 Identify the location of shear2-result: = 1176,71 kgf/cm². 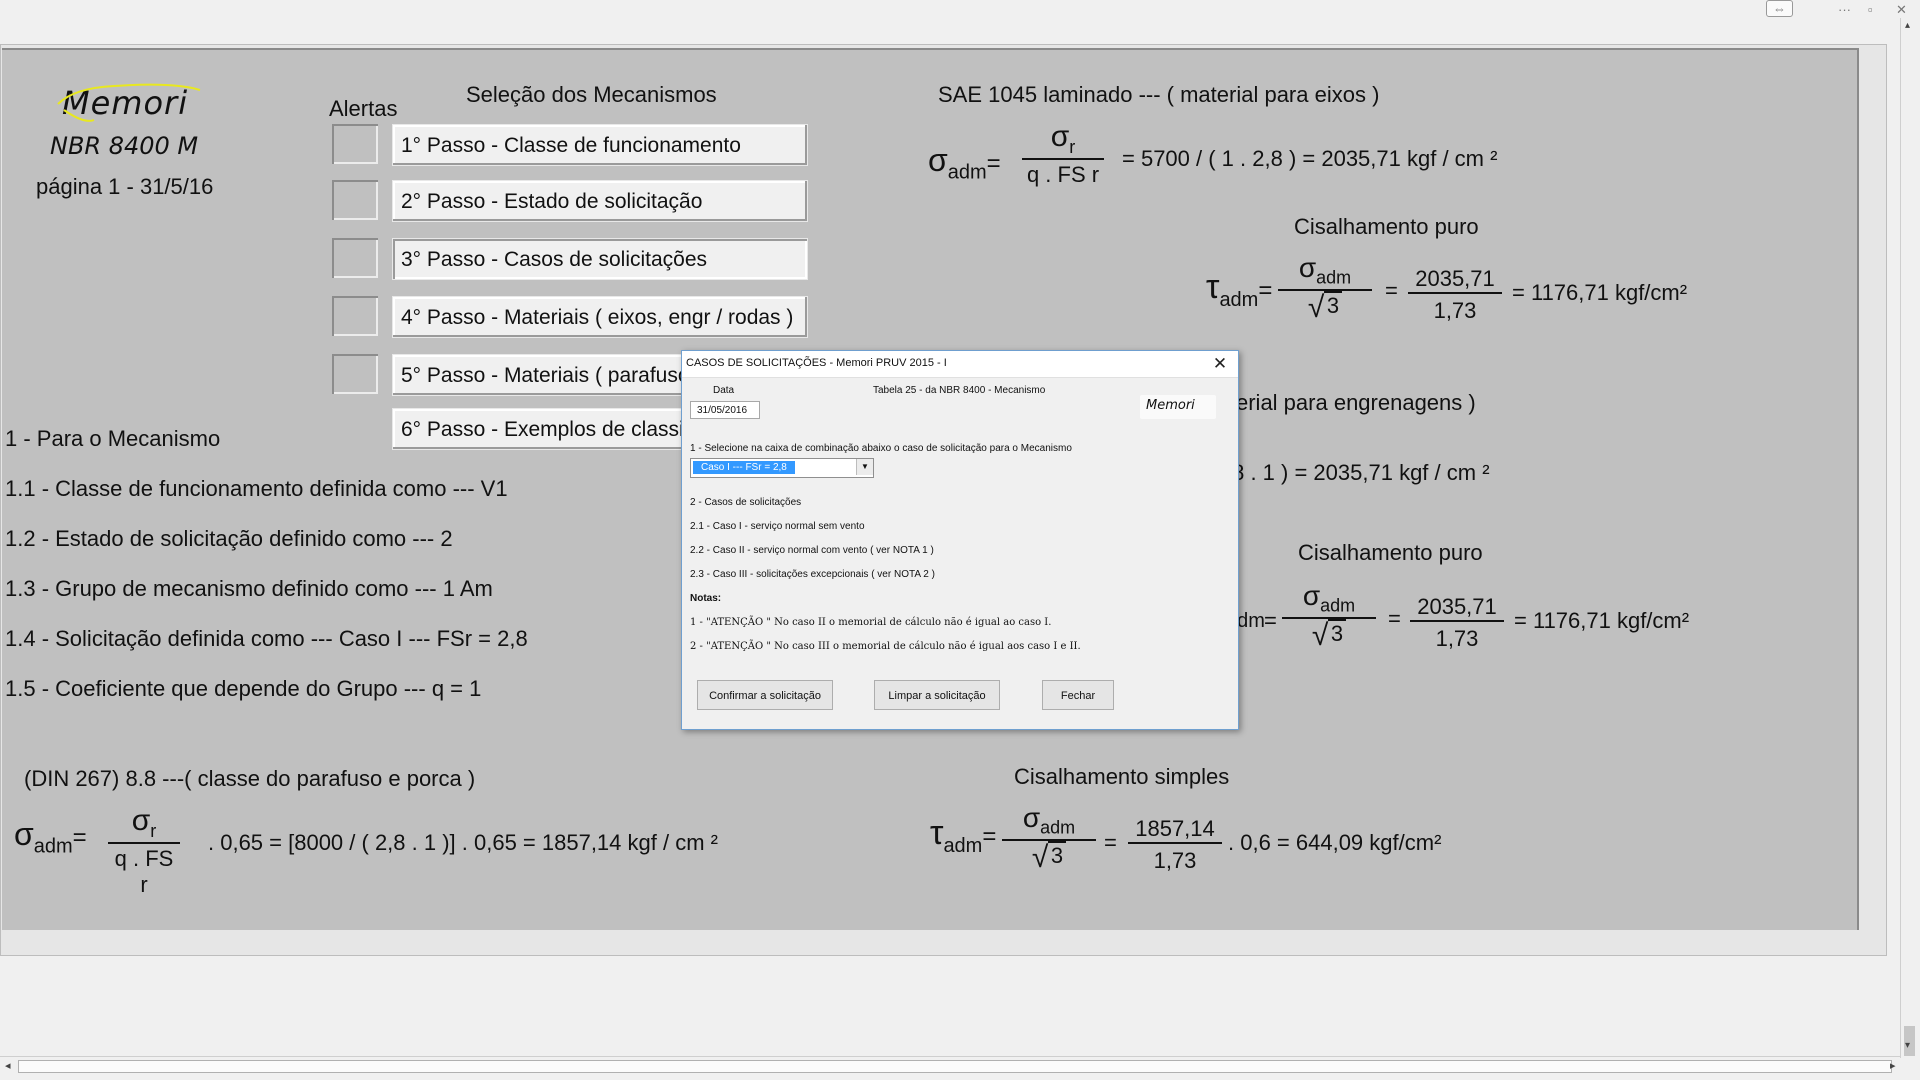
(1602, 620).